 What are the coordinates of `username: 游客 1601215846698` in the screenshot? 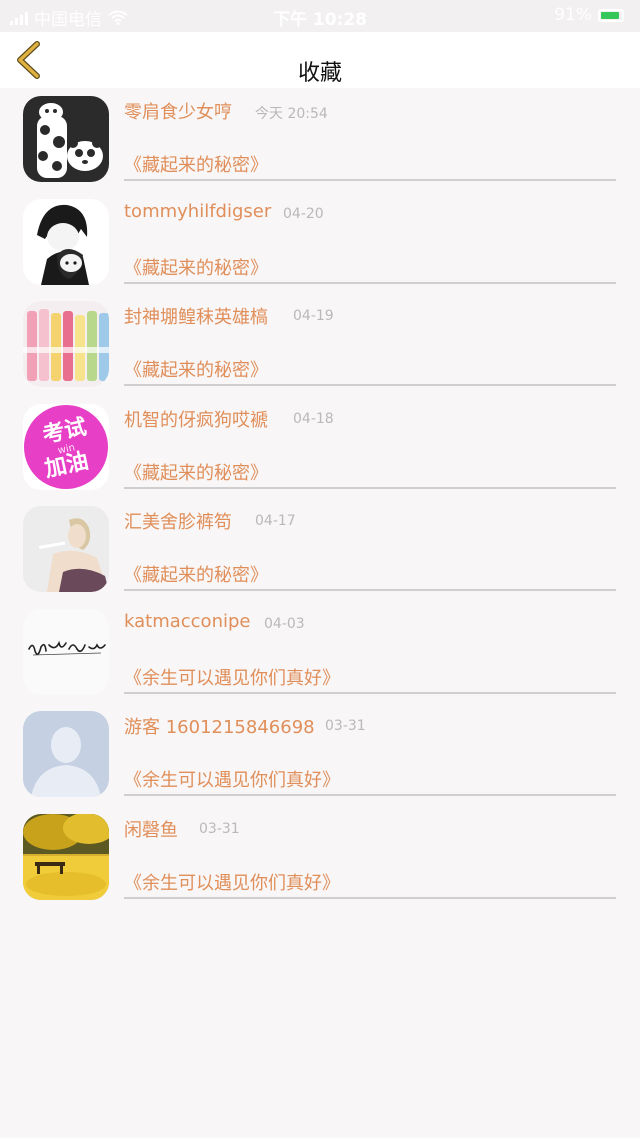 It's located at (219, 726).